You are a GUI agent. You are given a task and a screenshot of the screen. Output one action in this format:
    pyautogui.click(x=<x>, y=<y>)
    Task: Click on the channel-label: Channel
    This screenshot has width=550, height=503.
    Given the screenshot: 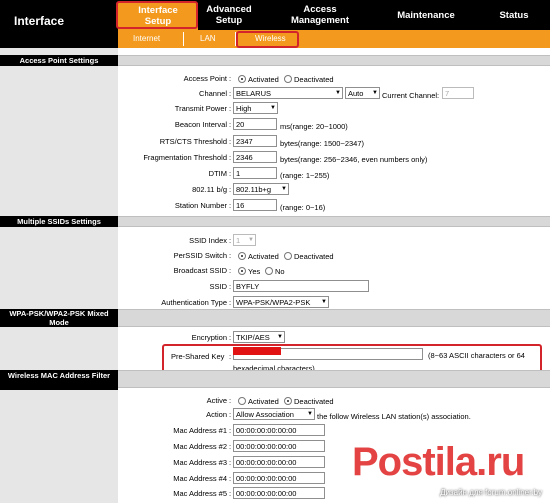 What is the action you would take?
    pyautogui.click(x=213, y=93)
    